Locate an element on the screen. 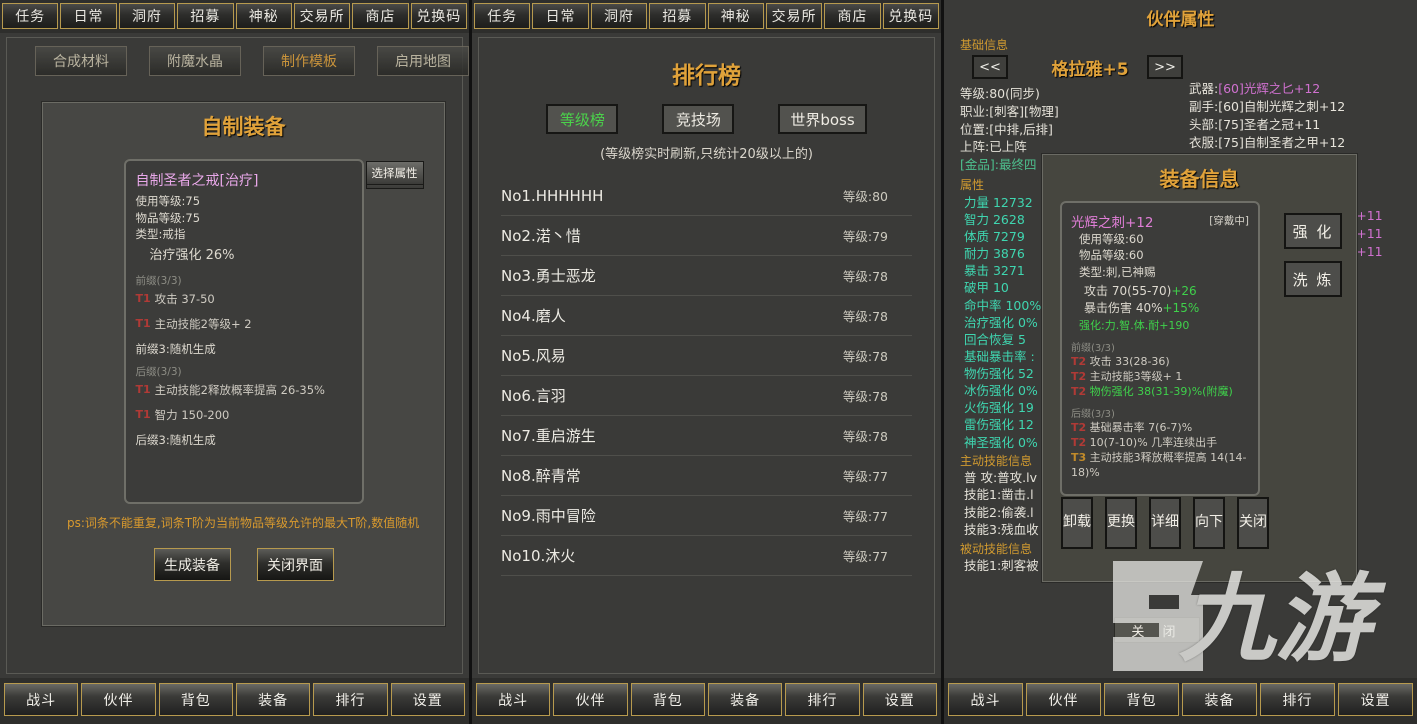  suffix-row-2: T1 智力 150-200 选择属性 is located at coordinates (280, 292).